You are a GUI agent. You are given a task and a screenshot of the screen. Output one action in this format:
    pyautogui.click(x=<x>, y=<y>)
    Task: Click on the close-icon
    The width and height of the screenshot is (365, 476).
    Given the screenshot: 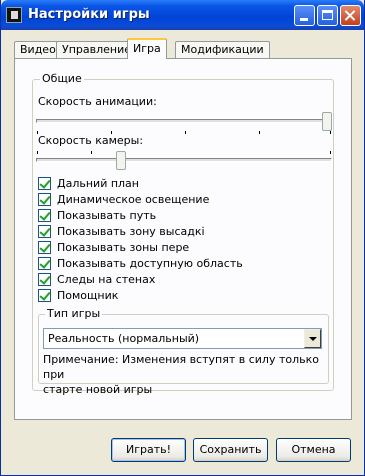 What is the action you would take?
    pyautogui.click(x=350, y=15)
    